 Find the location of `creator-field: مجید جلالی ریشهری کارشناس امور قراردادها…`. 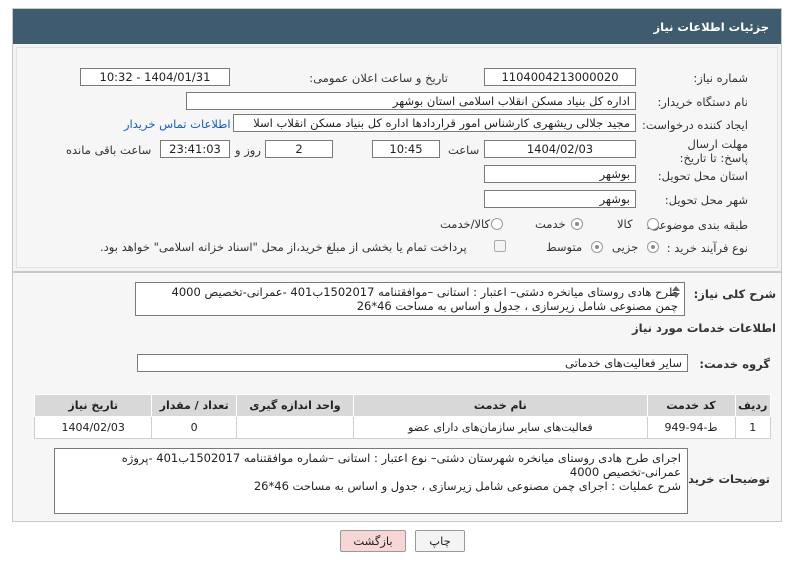

creator-field: مجید جلالی ریشهری کارشناس امور قراردادها… is located at coordinates (434, 123).